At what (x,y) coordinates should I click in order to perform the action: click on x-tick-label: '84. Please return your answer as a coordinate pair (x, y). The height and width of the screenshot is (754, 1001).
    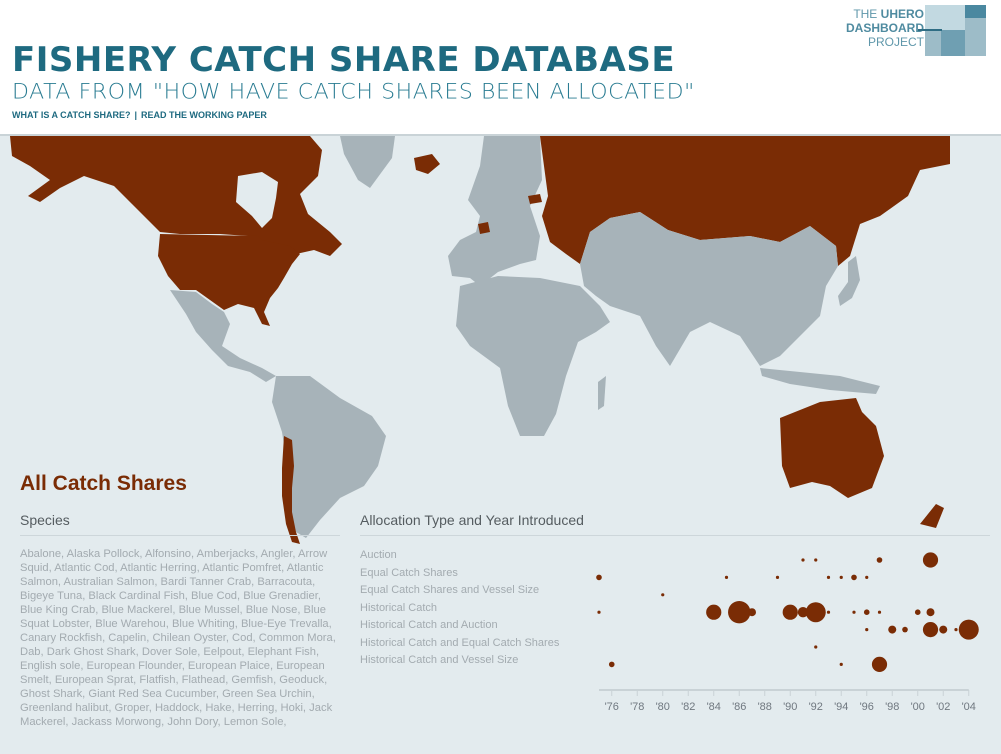
    Looking at the image, I should click on (714, 707).